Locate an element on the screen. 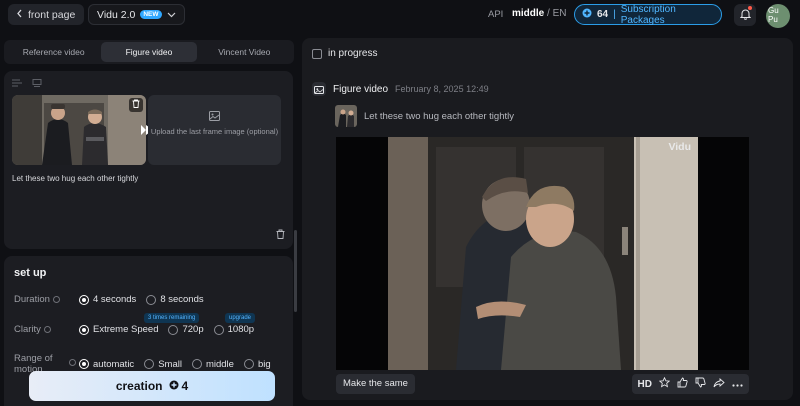 Image resolution: width=800 pixels, height=406 pixels. model-selector: Vidu 2.0 NEW is located at coordinates (136, 14).